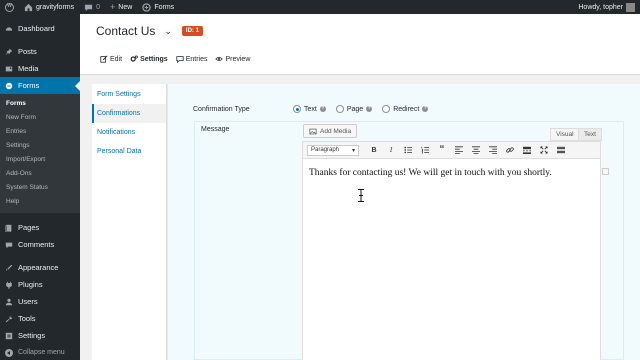 The height and width of the screenshot is (360, 640). Describe the element at coordinates (30, 284) in the screenshot. I see `menu-label: Plugins` at that location.